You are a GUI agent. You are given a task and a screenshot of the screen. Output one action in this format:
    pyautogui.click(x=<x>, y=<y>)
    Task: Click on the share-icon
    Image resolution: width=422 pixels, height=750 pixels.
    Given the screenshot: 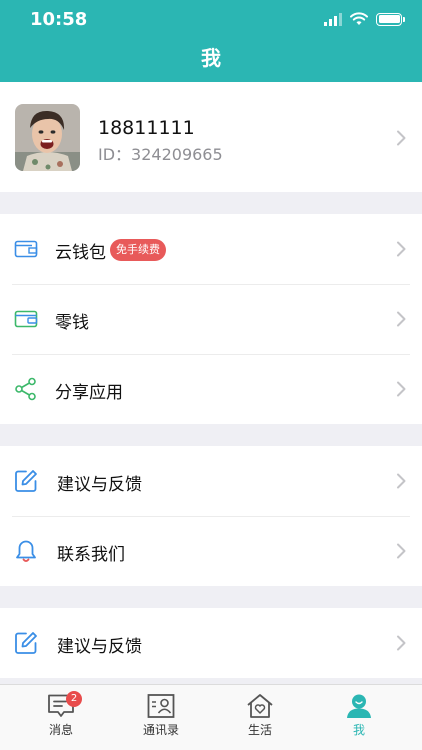 What is the action you would take?
    pyautogui.click(x=25, y=389)
    